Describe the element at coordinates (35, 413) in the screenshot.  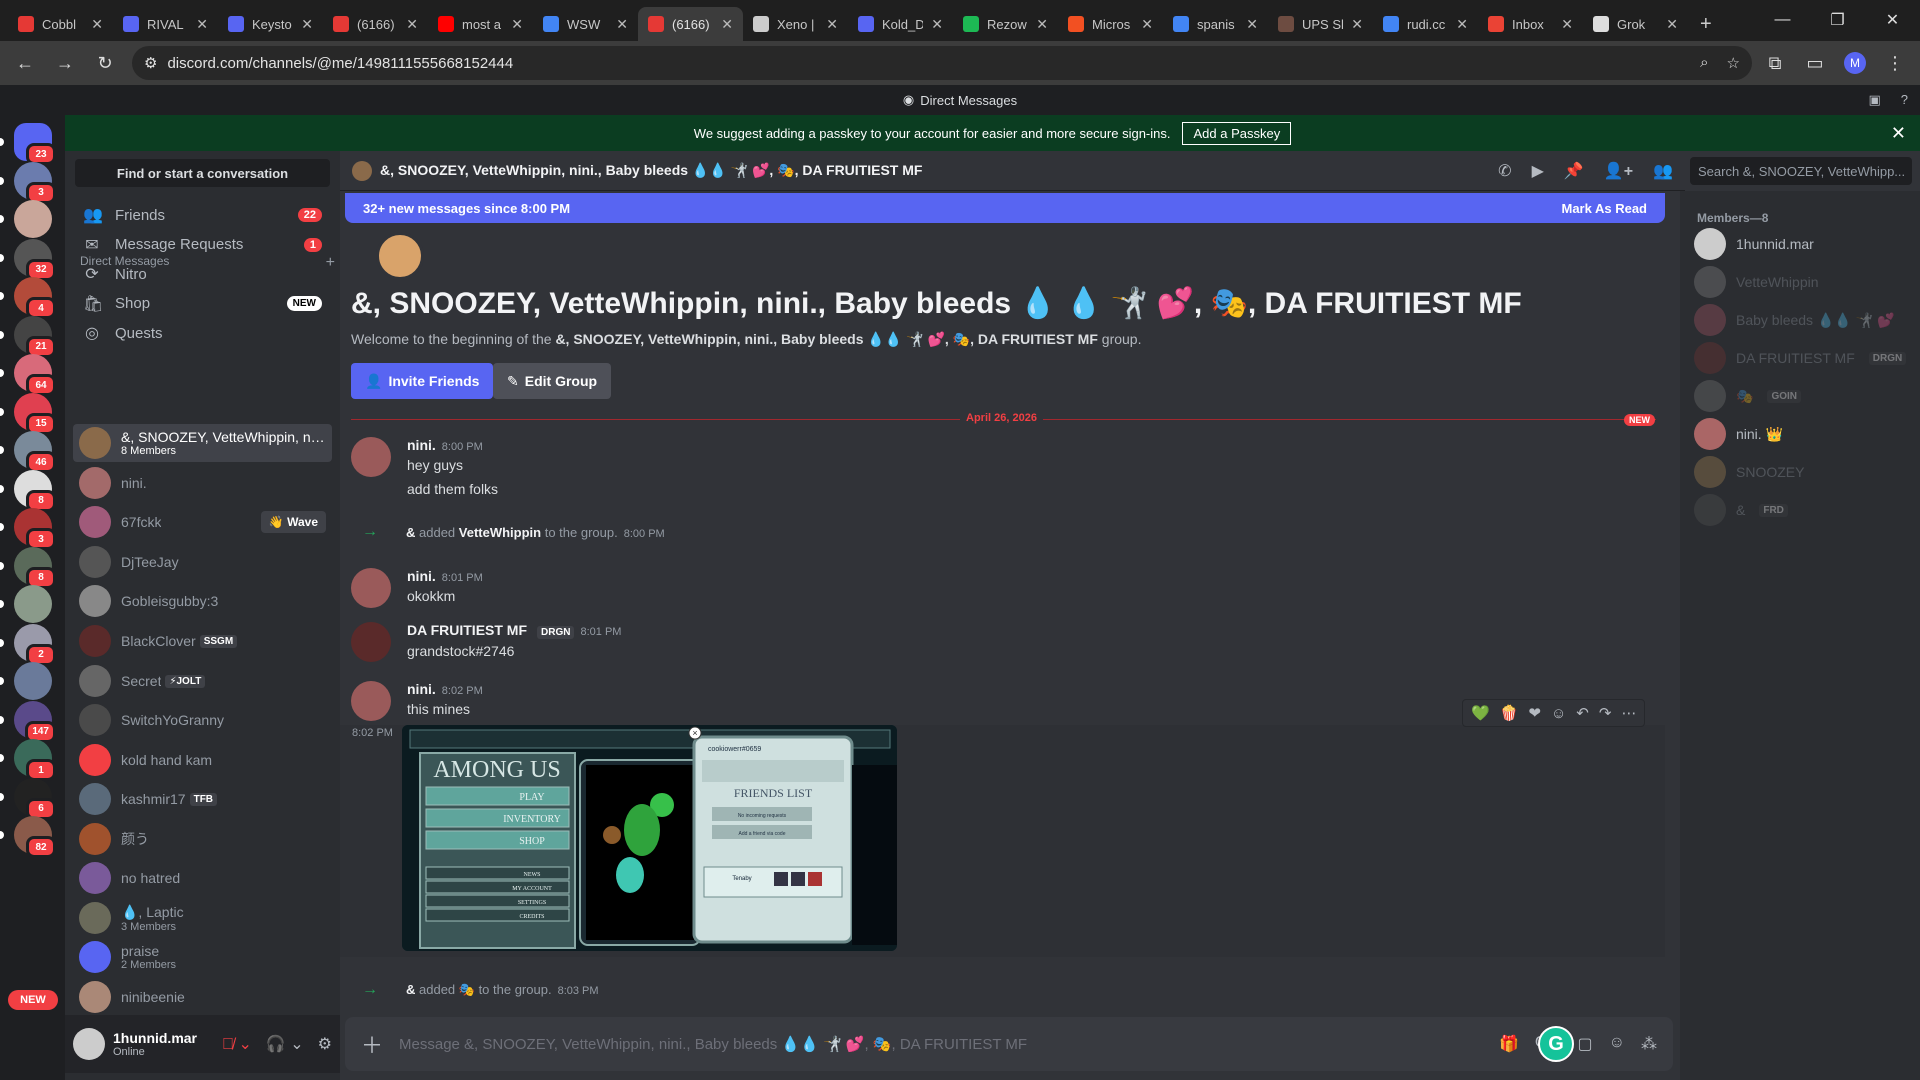
I see `server-icon: 15` at that location.